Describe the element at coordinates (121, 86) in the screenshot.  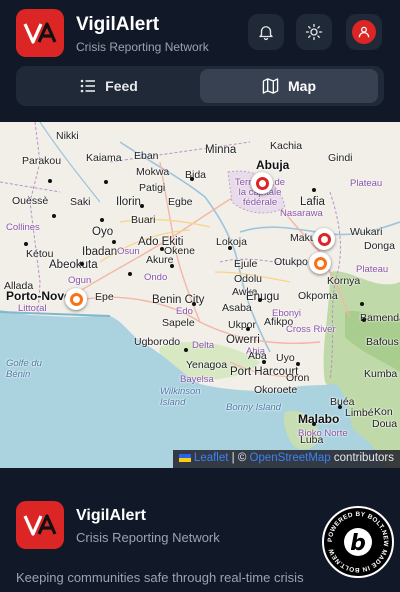
I see `tab-feed-label: Feed` at that location.